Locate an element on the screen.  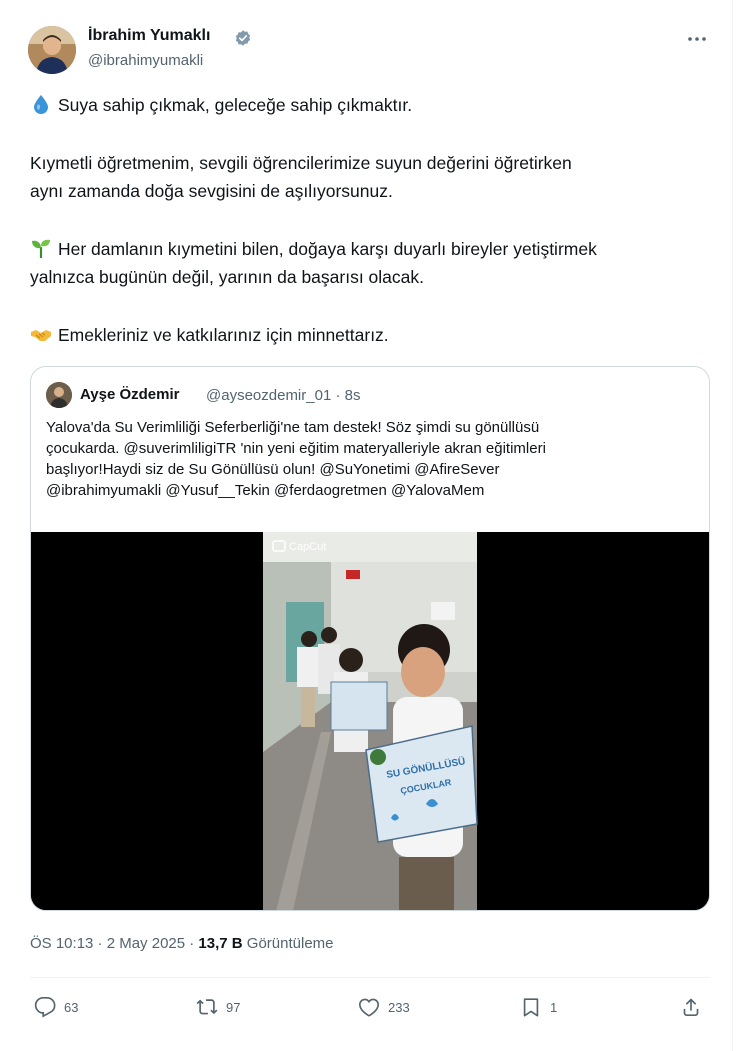
quoted-author-name: Ayşe Özdemir is located at coordinates (130, 394).